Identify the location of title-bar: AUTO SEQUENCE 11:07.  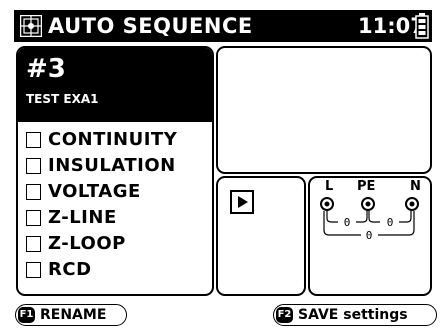
(223, 26).